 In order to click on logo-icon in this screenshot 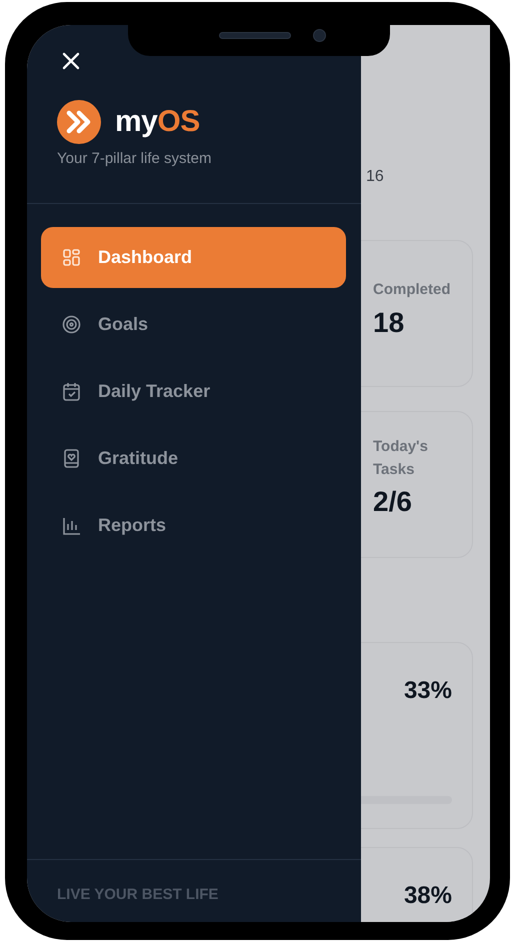, I will do `click(79, 122)`.